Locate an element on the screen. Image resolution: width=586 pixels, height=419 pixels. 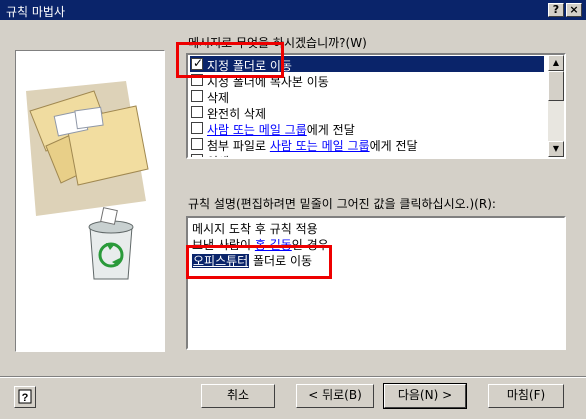
action-item-label: 첨부 파일로 사람 또는 메일 그룹에게 전달 is located at coordinates (312, 145).